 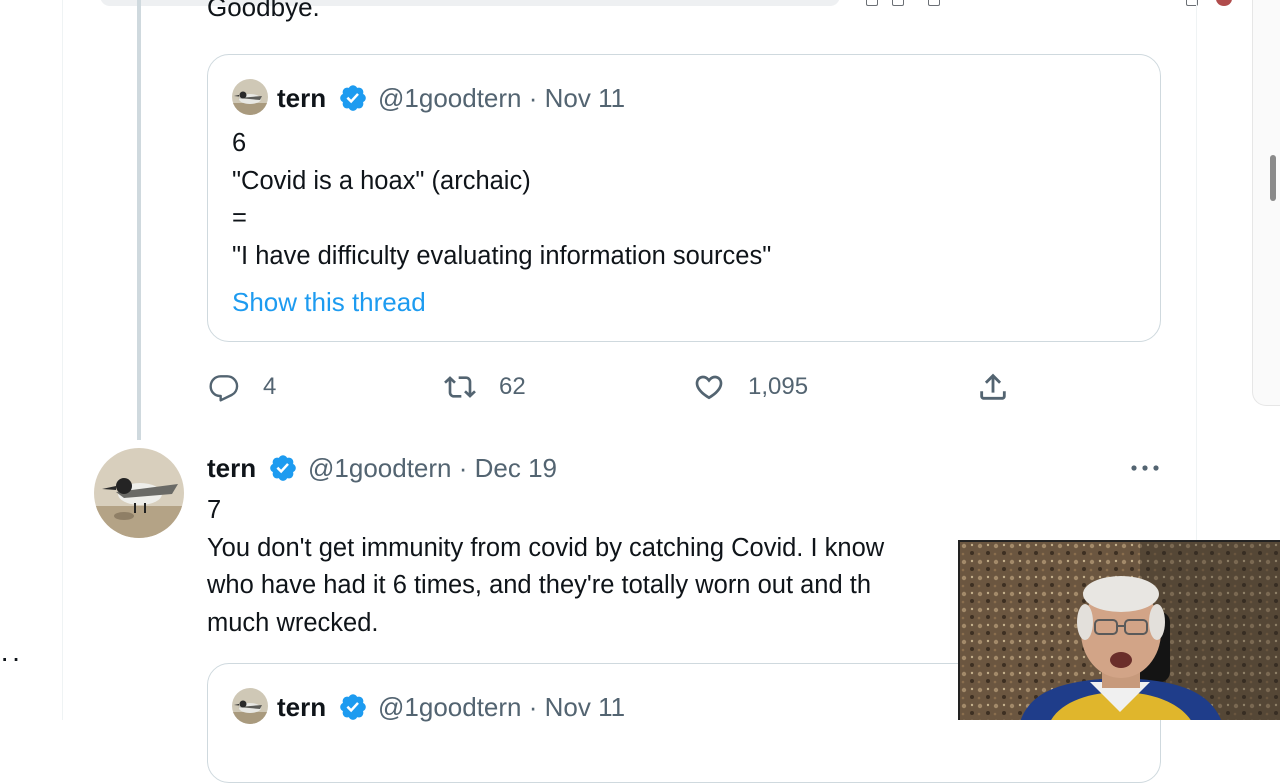 I want to click on share-button, so click(x=993, y=387).